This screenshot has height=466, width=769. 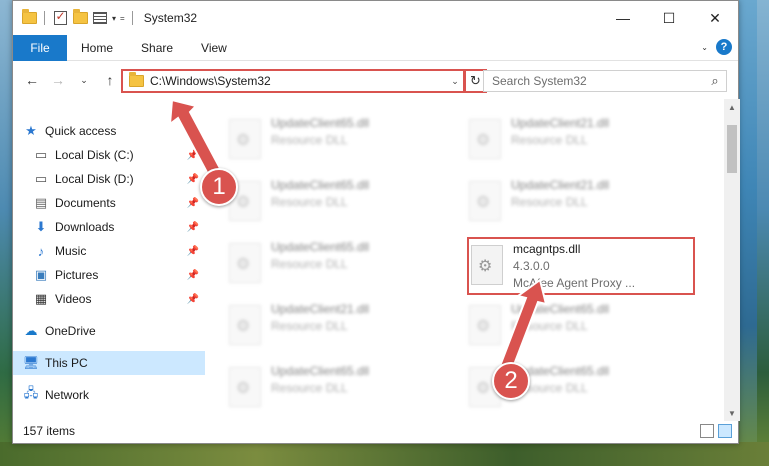 I want to click on nav-local-disk-c: ▭ Local Disk (C:) 📌, so click(x=109, y=155).